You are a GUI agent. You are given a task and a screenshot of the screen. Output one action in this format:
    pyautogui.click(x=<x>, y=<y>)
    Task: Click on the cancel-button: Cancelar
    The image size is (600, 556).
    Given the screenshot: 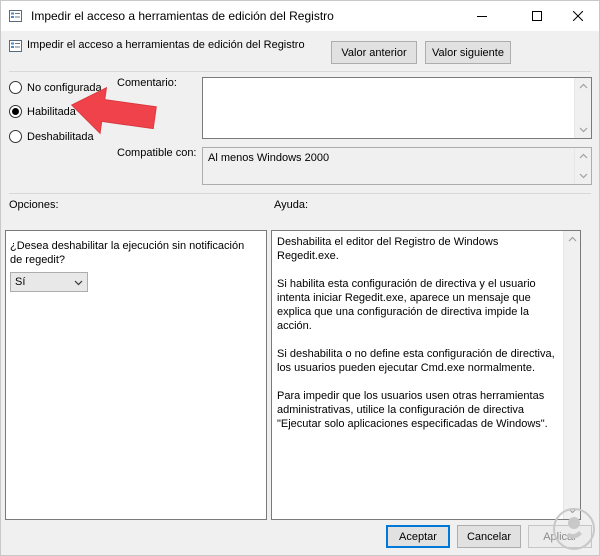 What is the action you would take?
    pyautogui.click(x=489, y=536)
    